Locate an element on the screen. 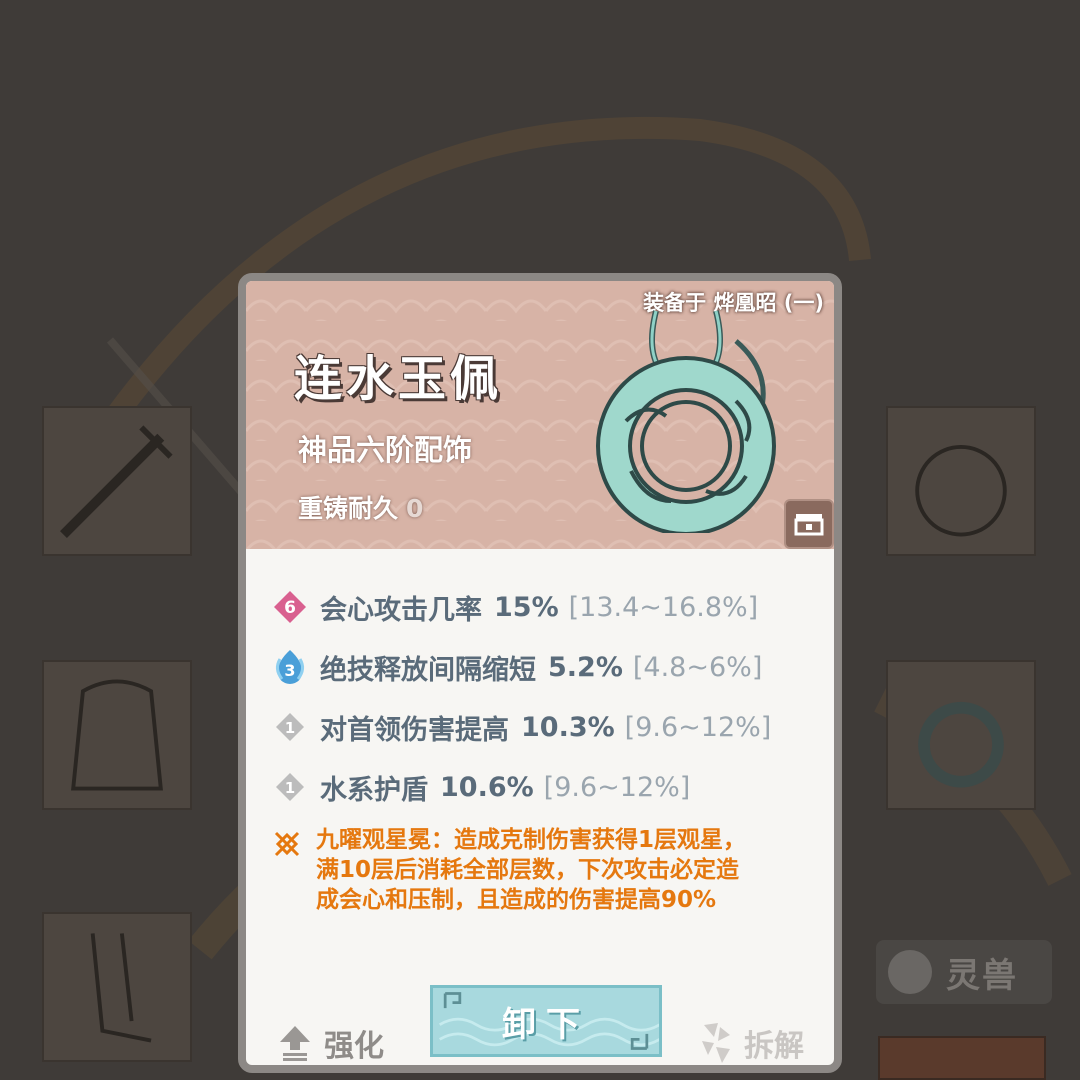 The width and height of the screenshot is (1080, 1080). unequip-button: 卸下 is located at coordinates (546, 1021).